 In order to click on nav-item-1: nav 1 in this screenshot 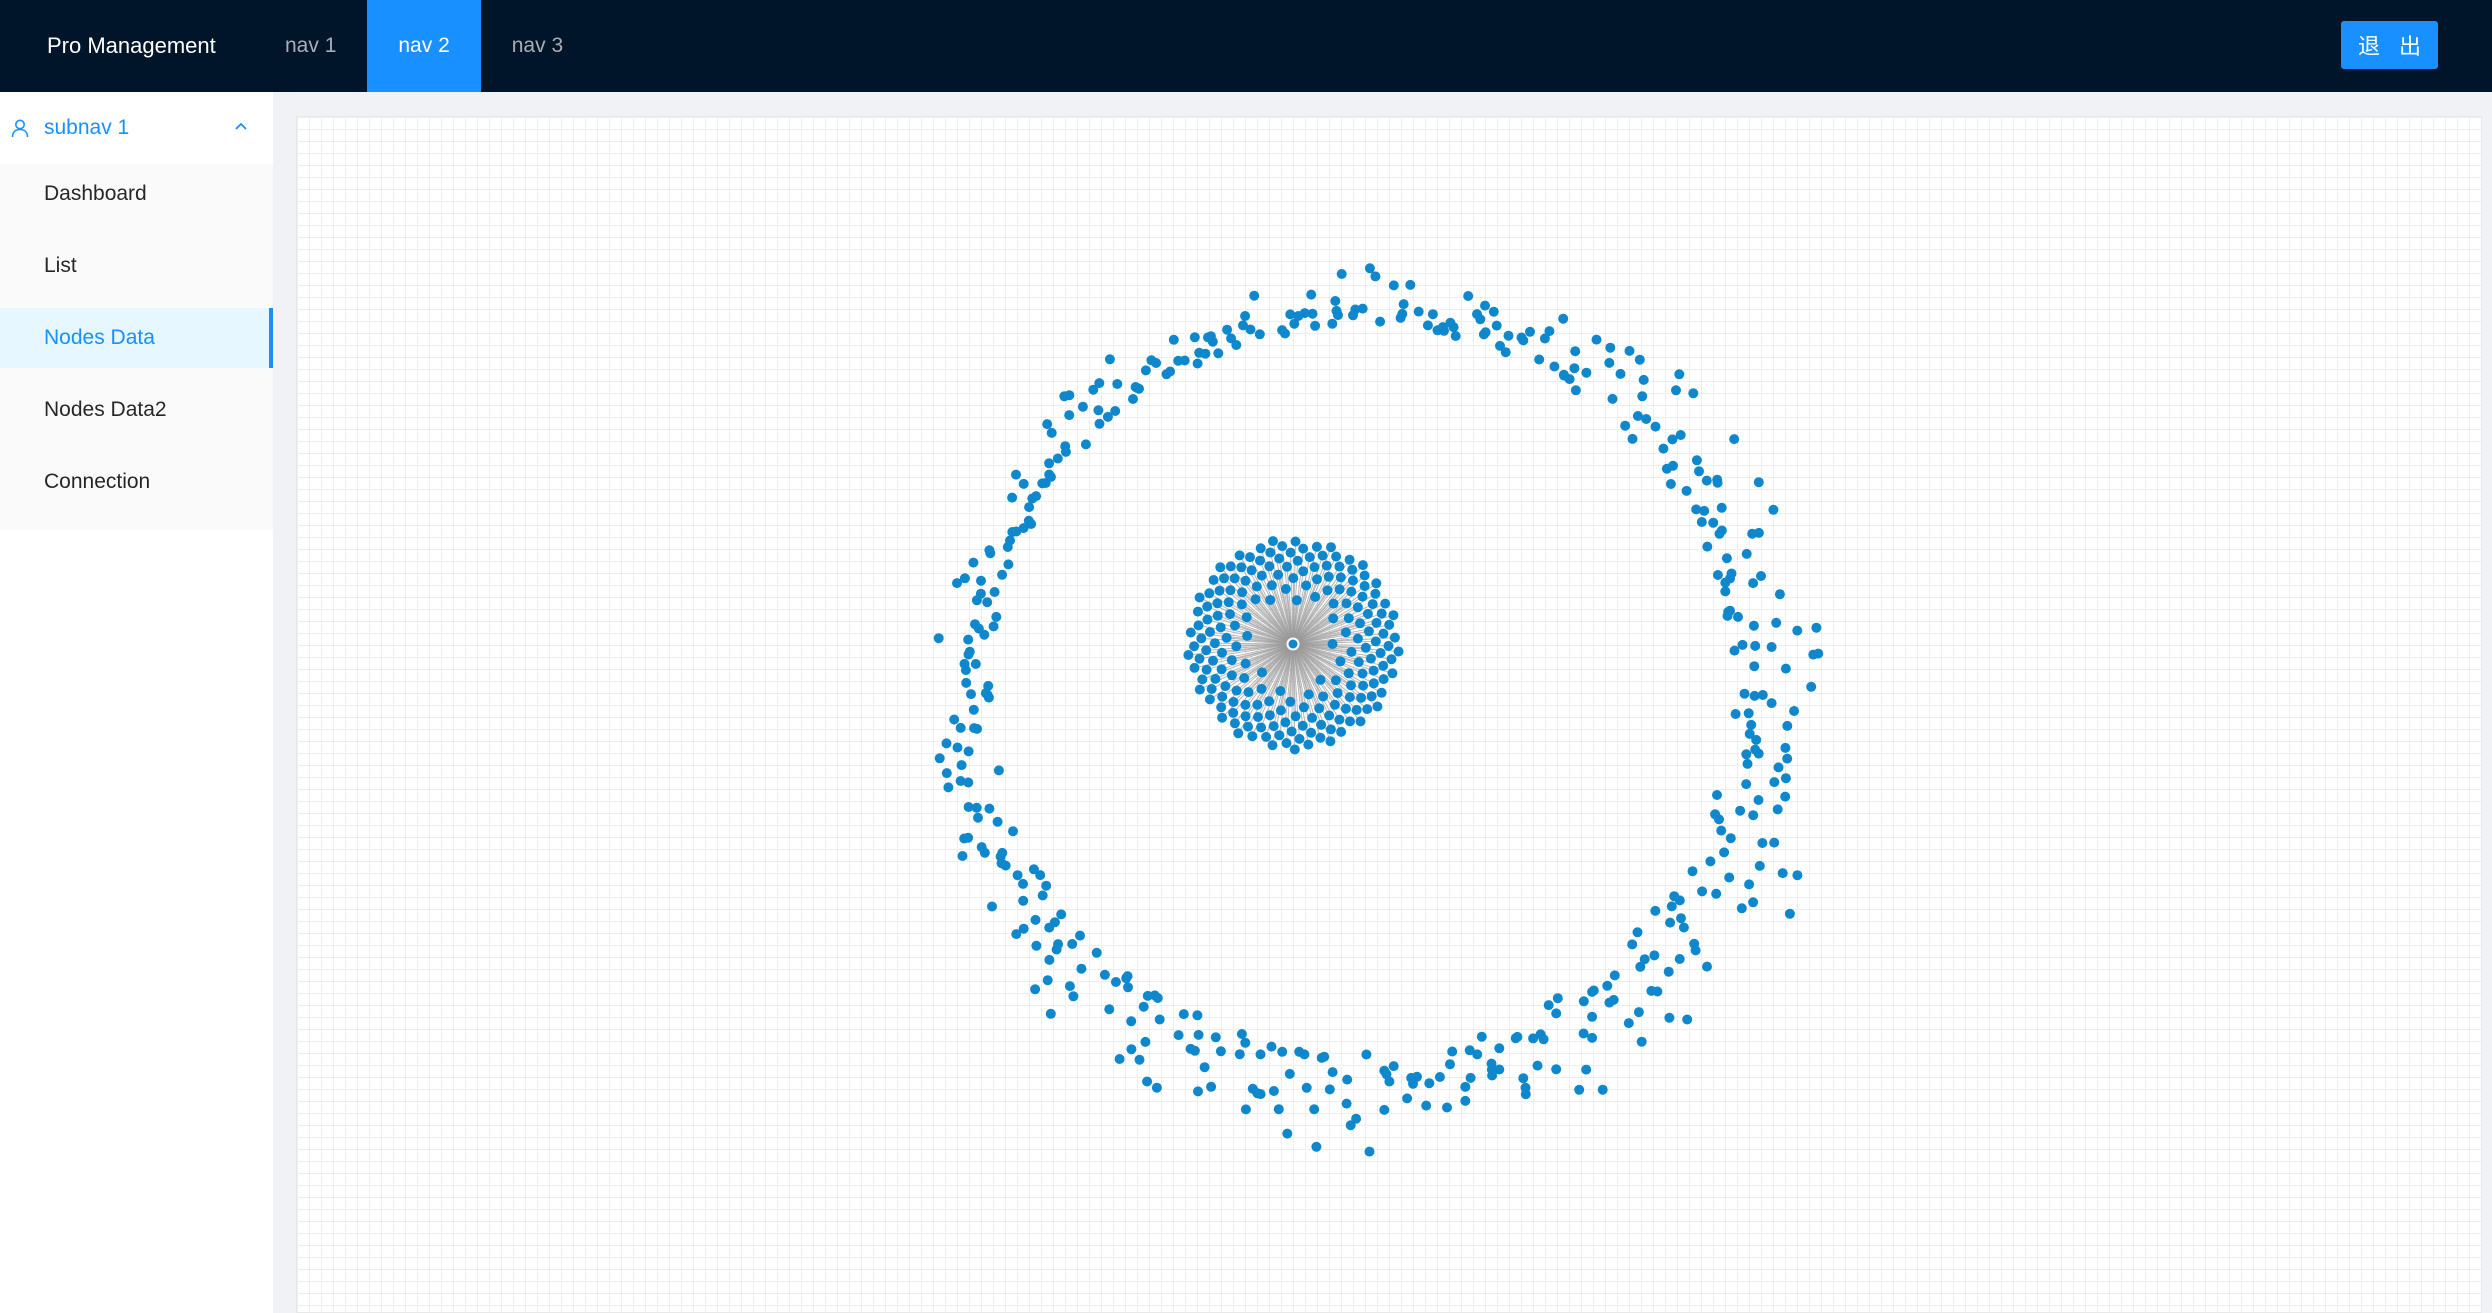, I will do `click(310, 46)`.